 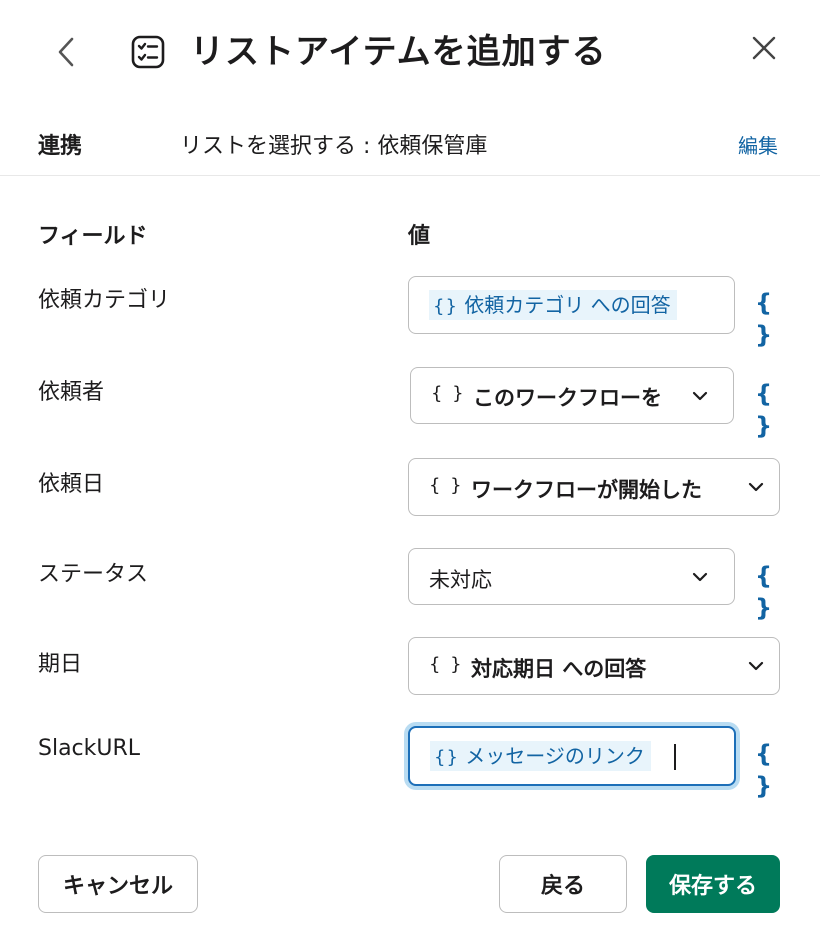 What do you see at coordinates (567, 305) in the screenshot?
I see `category-chip-text: 依頼カテゴリ への回答` at bounding box center [567, 305].